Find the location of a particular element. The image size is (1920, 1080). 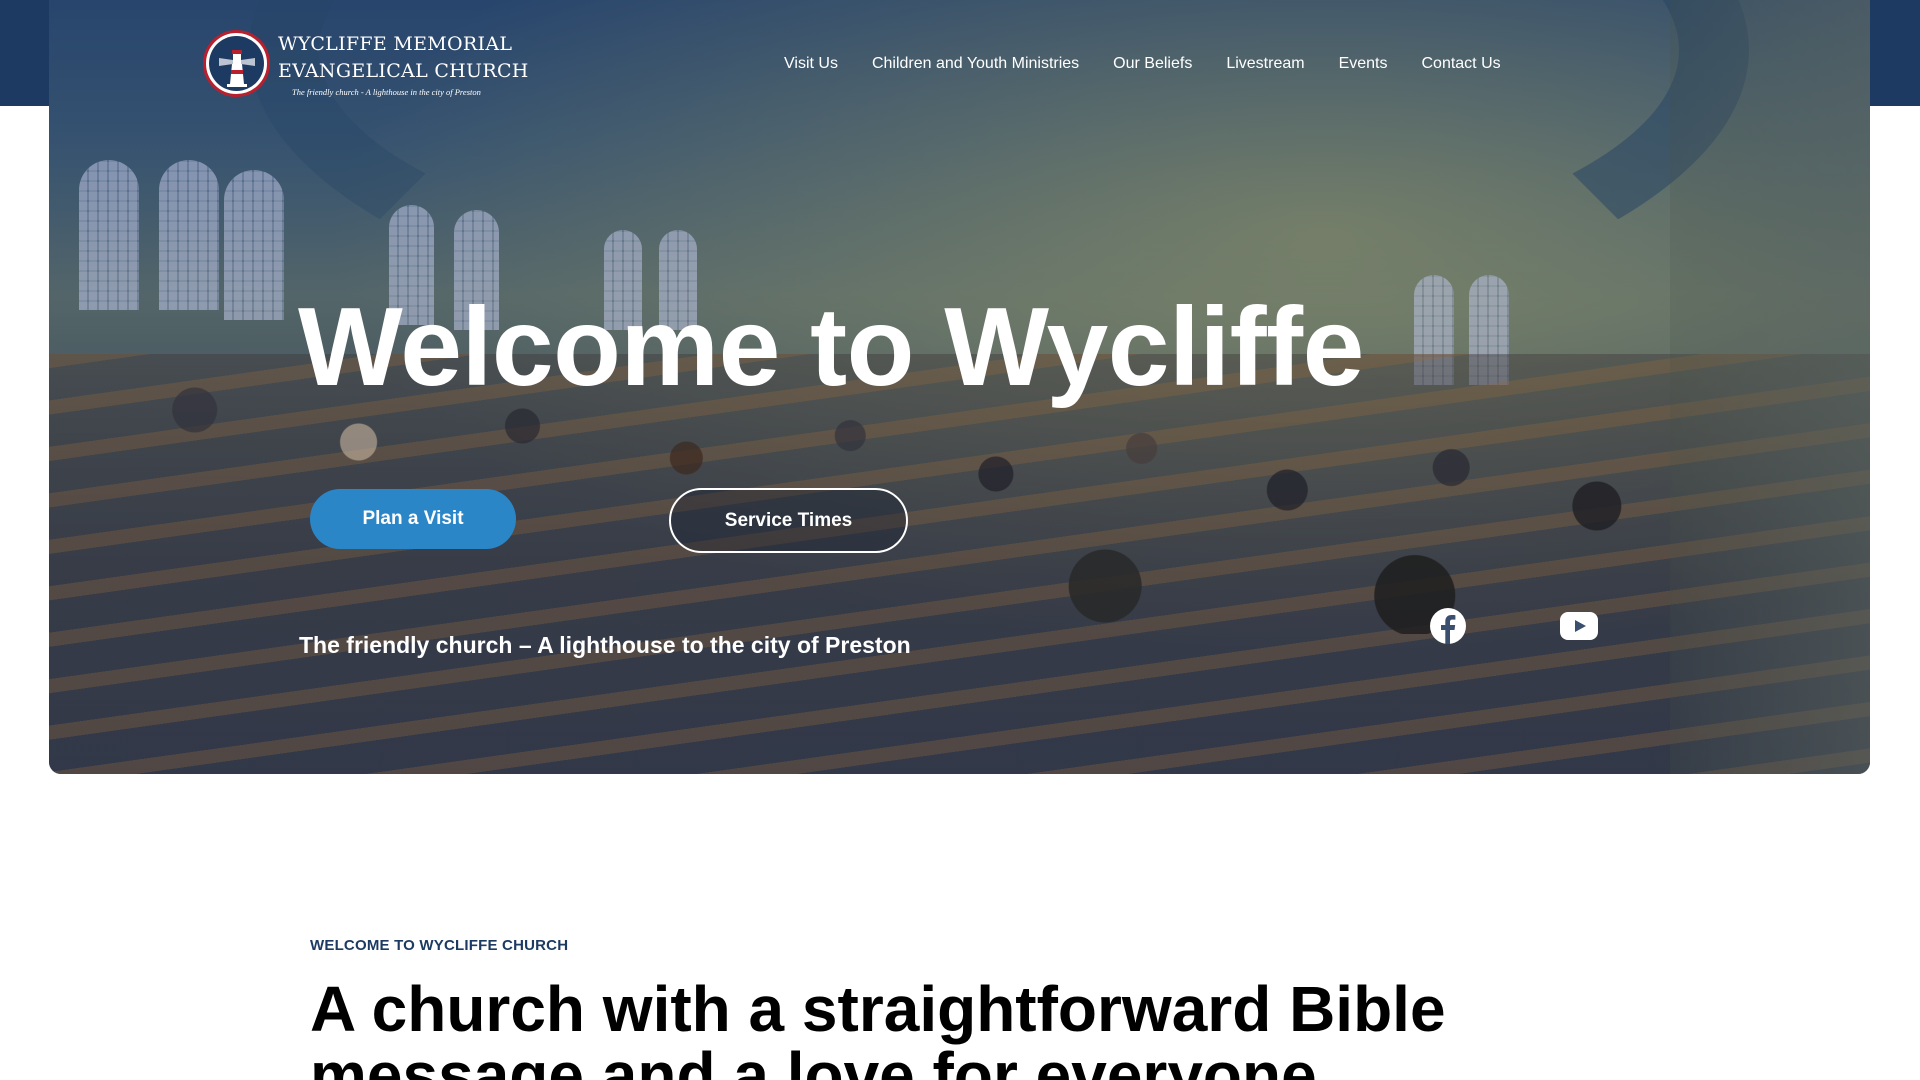

plan-visit-button: Plan a Visit is located at coordinates (413, 519).